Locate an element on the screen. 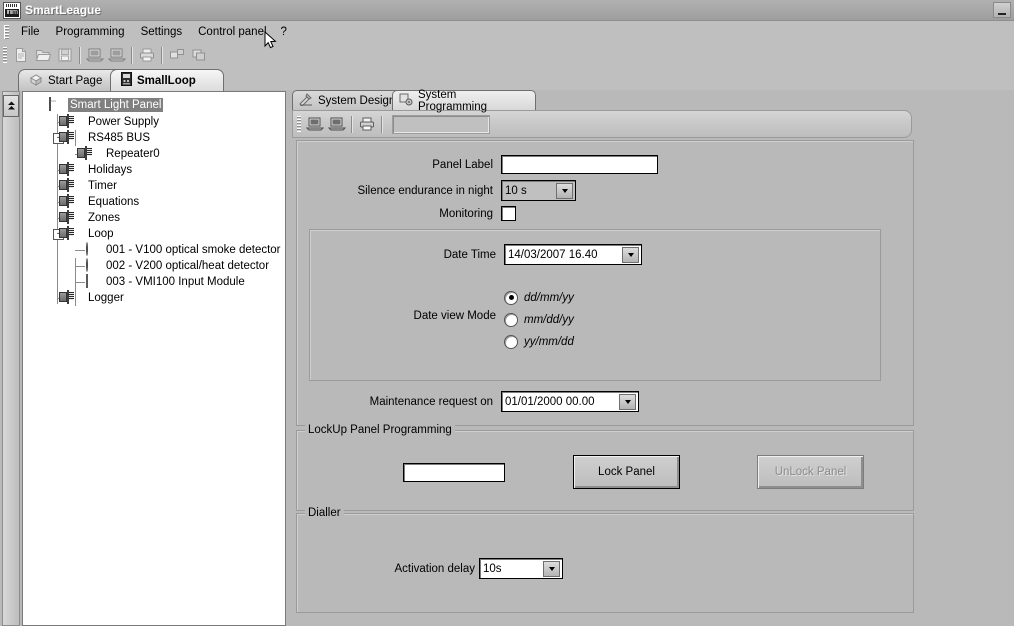 This screenshot has width=1014, height=626. radio-dd-mm-yy: dd/mm/yy is located at coordinates (539, 297).